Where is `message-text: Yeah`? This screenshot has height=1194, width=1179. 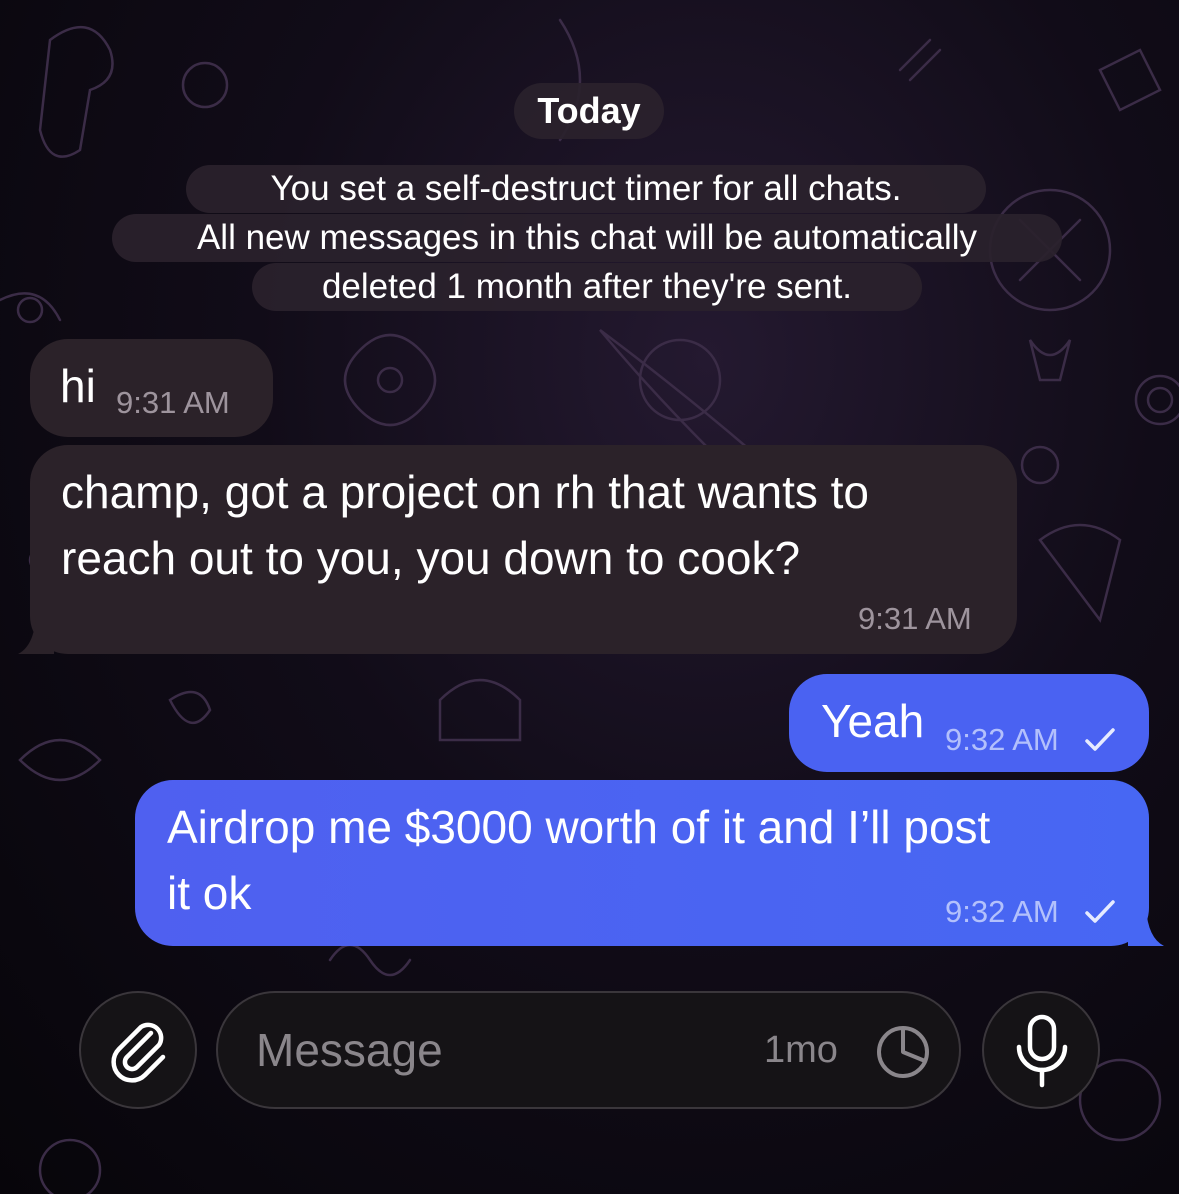 message-text: Yeah is located at coordinates (873, 721).